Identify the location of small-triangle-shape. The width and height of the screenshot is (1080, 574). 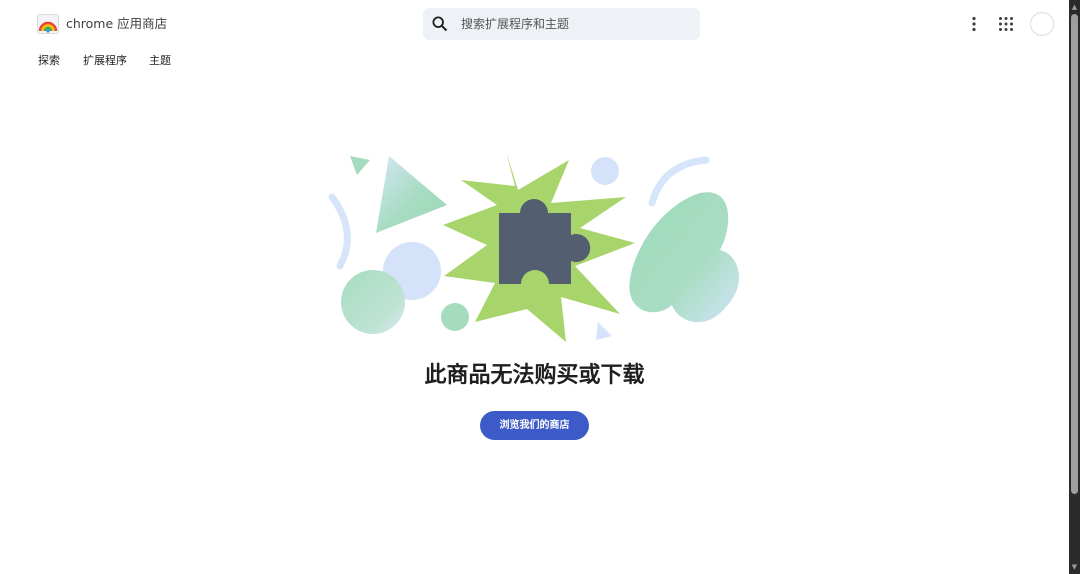
(360, 165).